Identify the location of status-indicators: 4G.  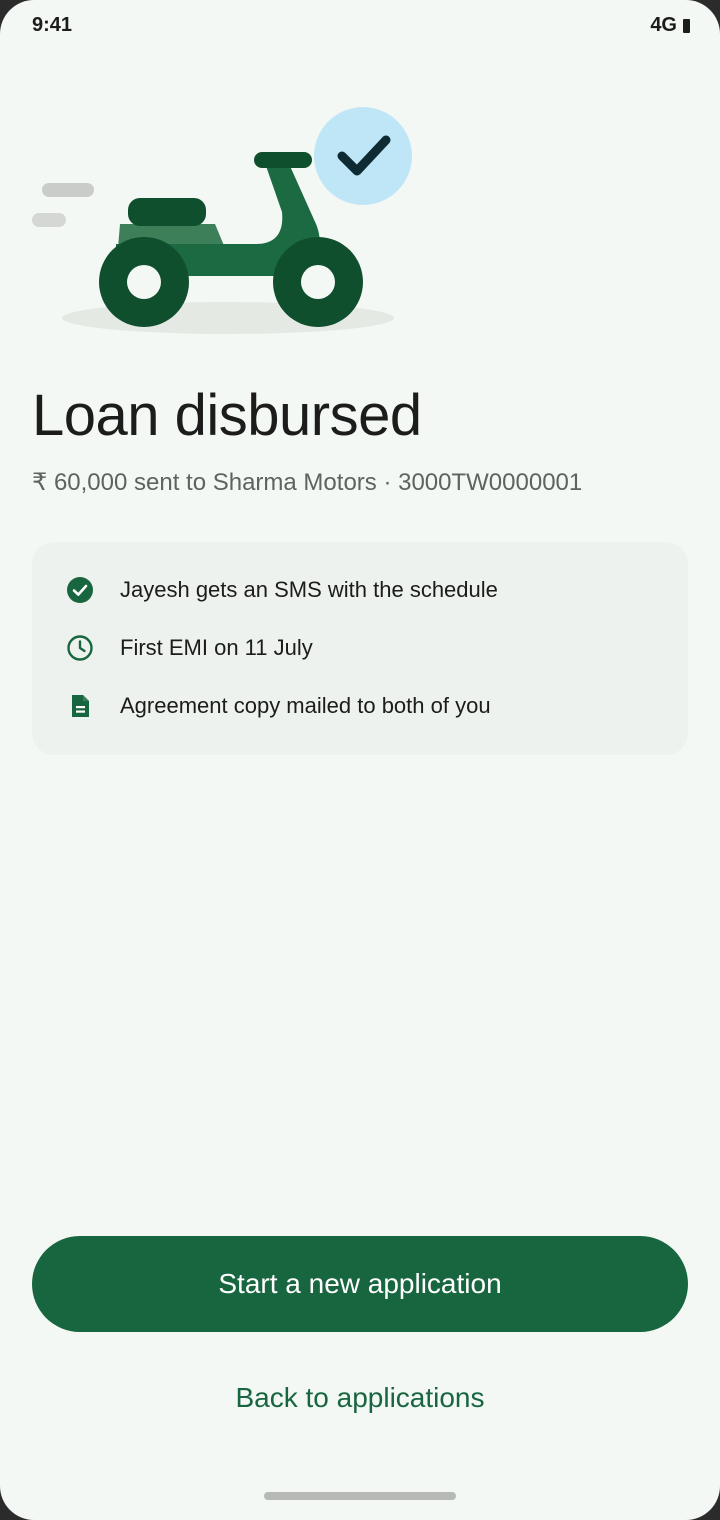
(670, 25).